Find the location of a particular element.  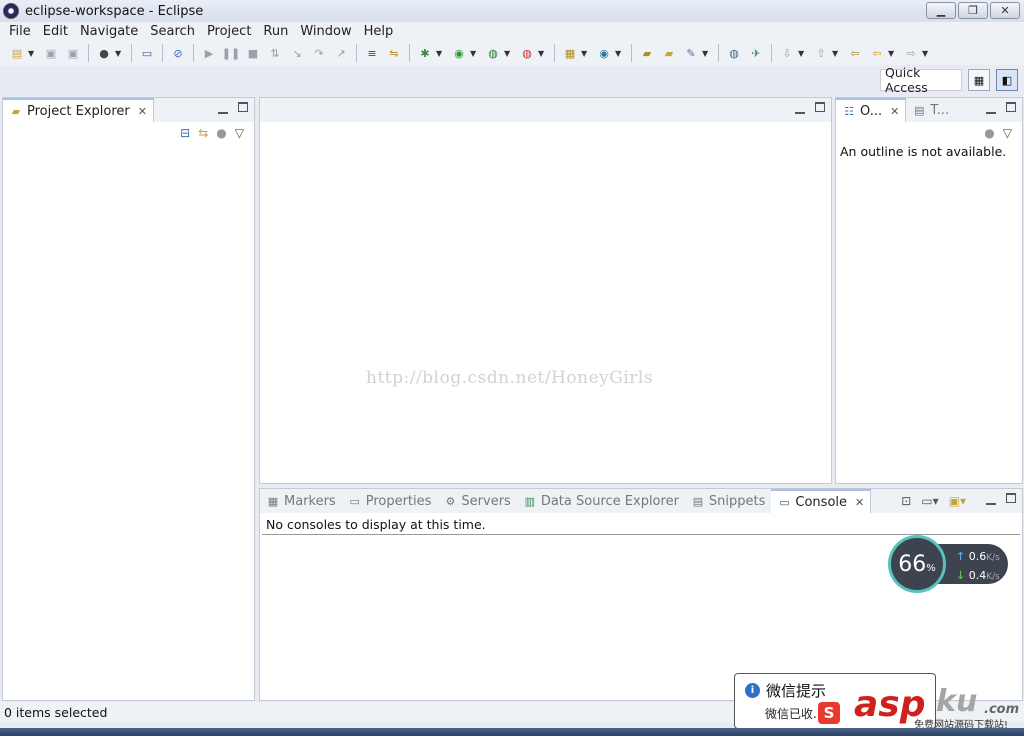

previous-annotation-icon: ⇧ is located at coordinates (821, 53).